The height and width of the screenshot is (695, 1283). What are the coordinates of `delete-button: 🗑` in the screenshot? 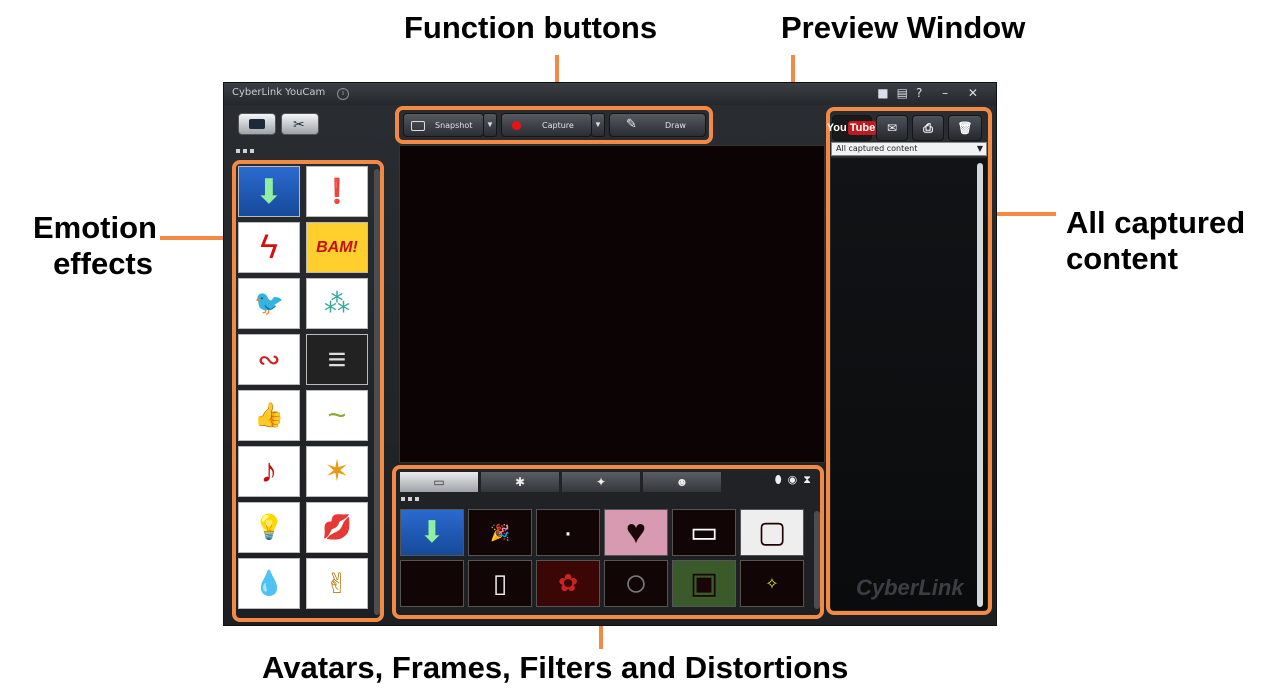 It's located at (965, 128).